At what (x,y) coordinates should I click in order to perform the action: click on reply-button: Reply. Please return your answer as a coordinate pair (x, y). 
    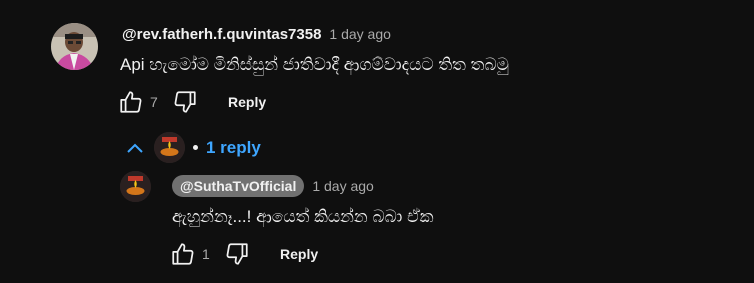
    Looking at the image, I should click on (247, 102).